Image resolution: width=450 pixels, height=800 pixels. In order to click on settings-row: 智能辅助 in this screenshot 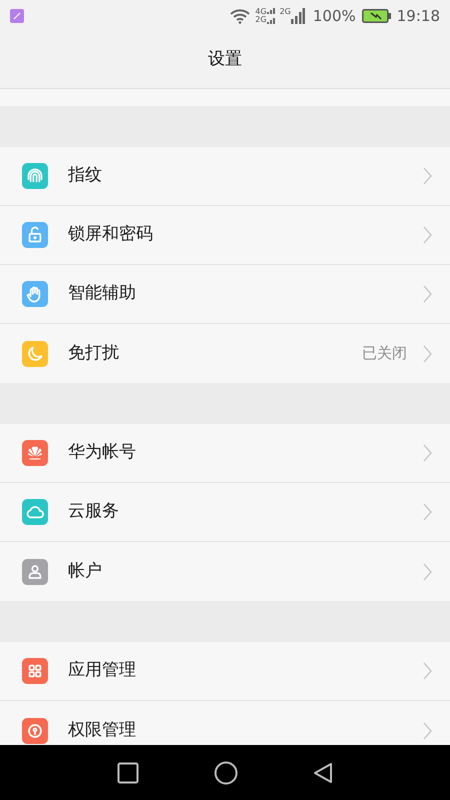, I will do `click(225, 294)`.